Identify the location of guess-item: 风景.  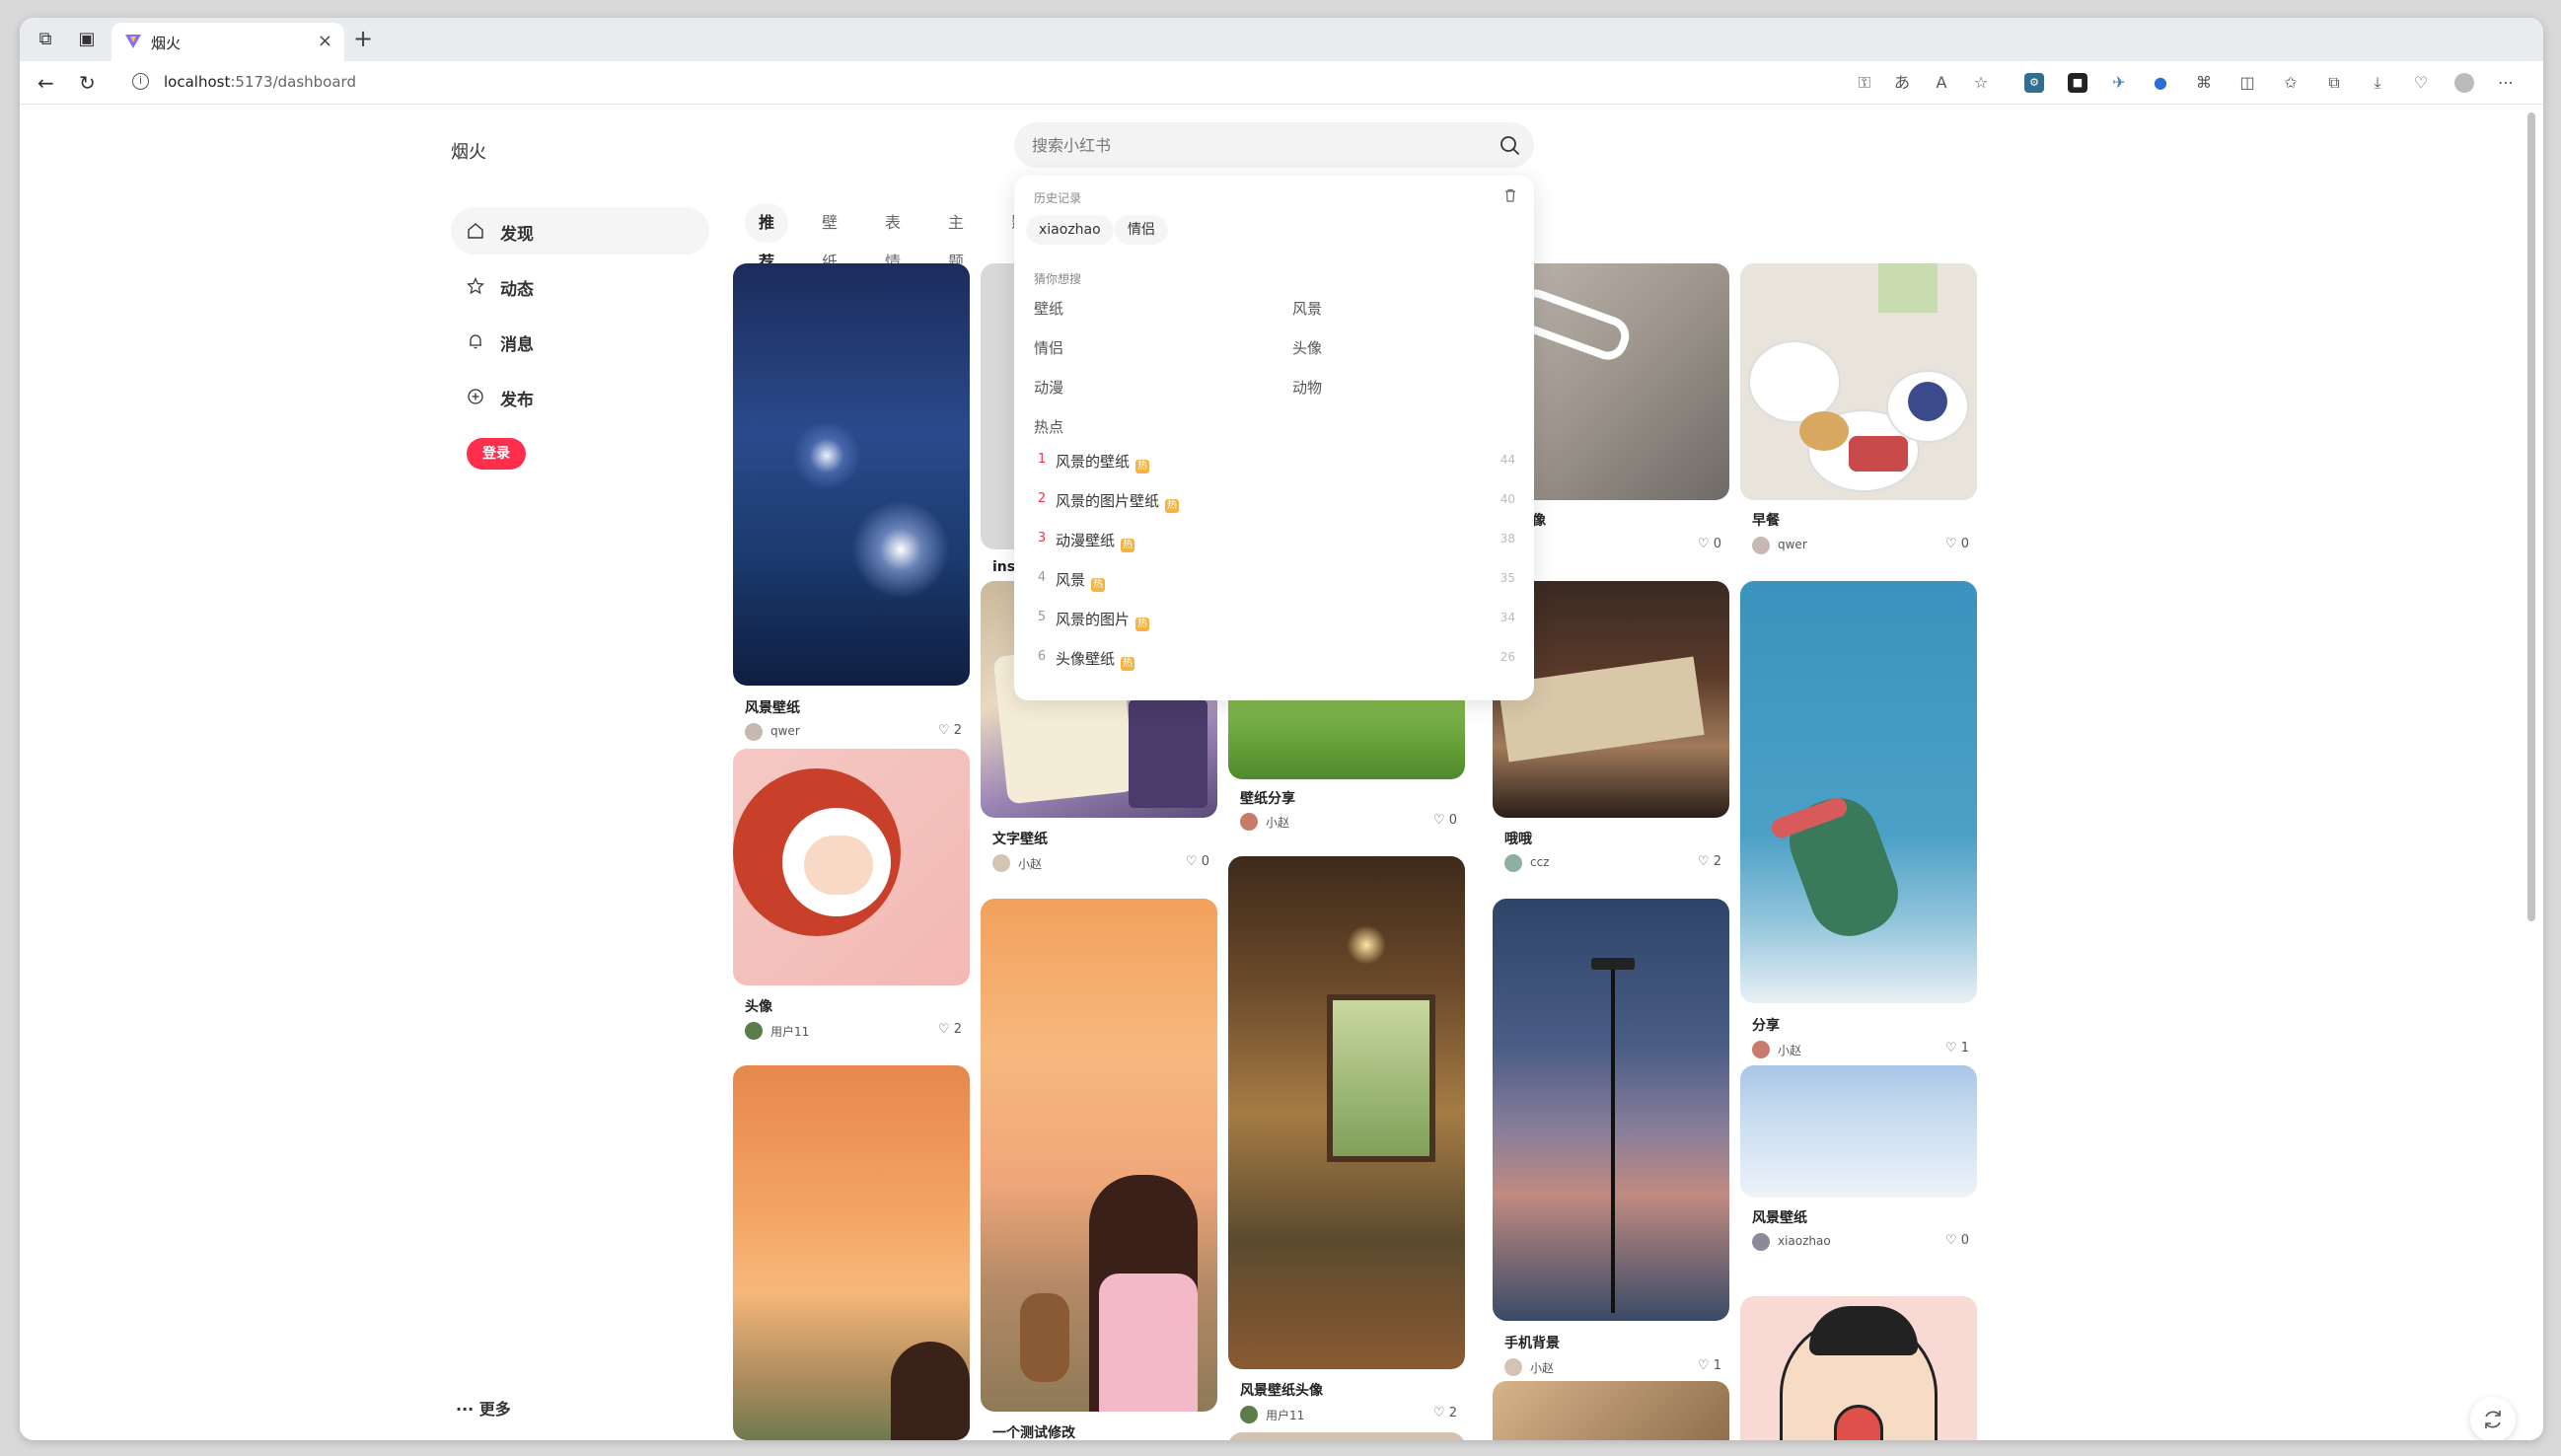
(1307, 308).